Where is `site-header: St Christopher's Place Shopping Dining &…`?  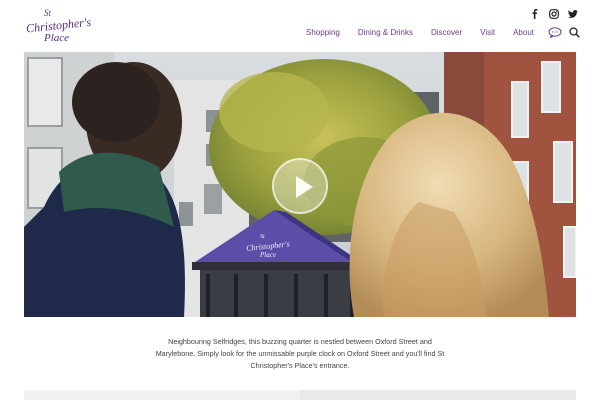
site-header: St Christopher's Place Shopping Dining &… is located at coordinates (300, 25).